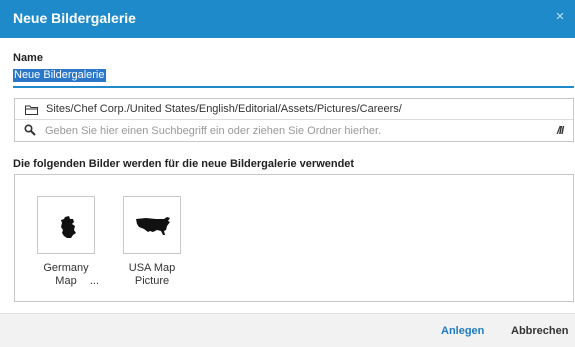 The height and width of the screenshot is (347, 575). Describe the element at coordinates (560, 16) in the screenshot. I see `close-icon: ×` at that location.